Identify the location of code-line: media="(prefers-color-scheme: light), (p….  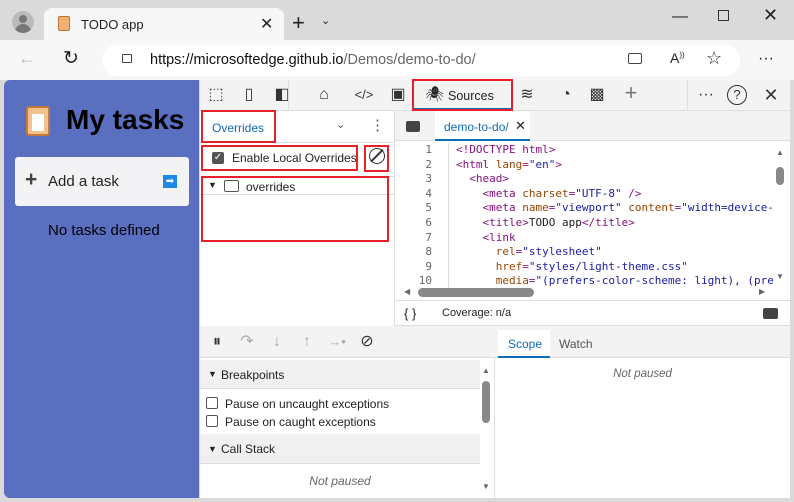
(634, 281).